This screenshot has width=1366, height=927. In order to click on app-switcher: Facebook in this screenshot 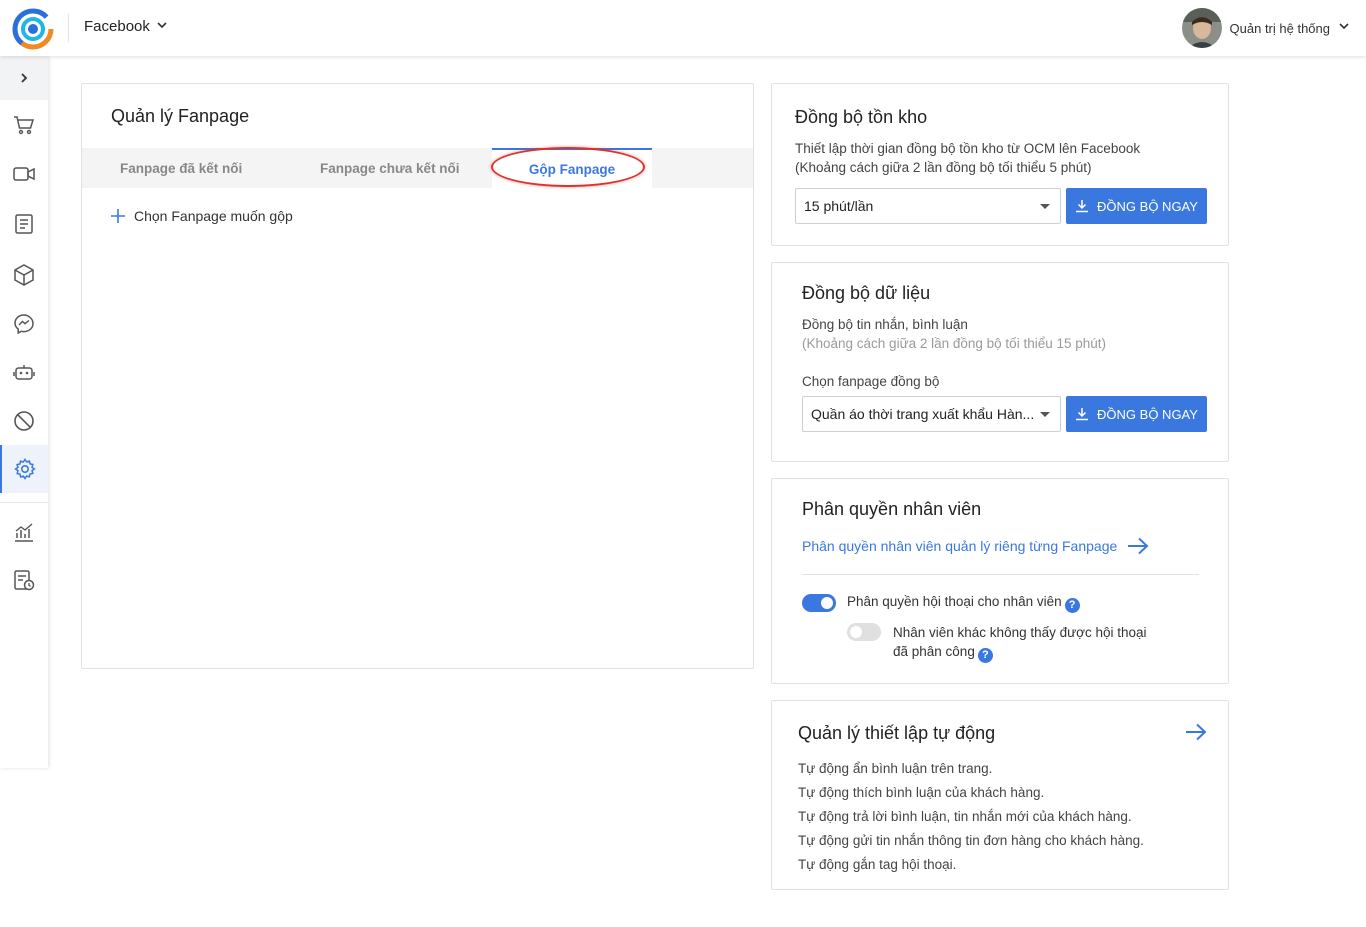, I will do `click(126, 26)`.